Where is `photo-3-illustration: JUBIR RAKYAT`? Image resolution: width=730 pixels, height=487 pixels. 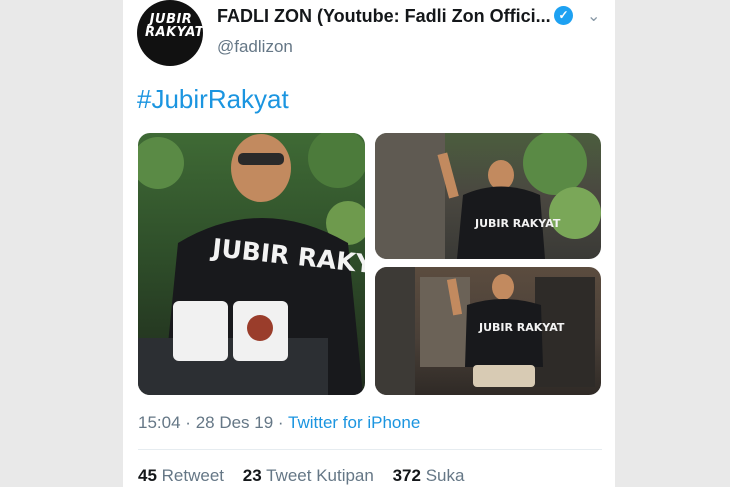
photo-3-illustration: JUBIR RAKYAT is located at coordinates (485, 331).